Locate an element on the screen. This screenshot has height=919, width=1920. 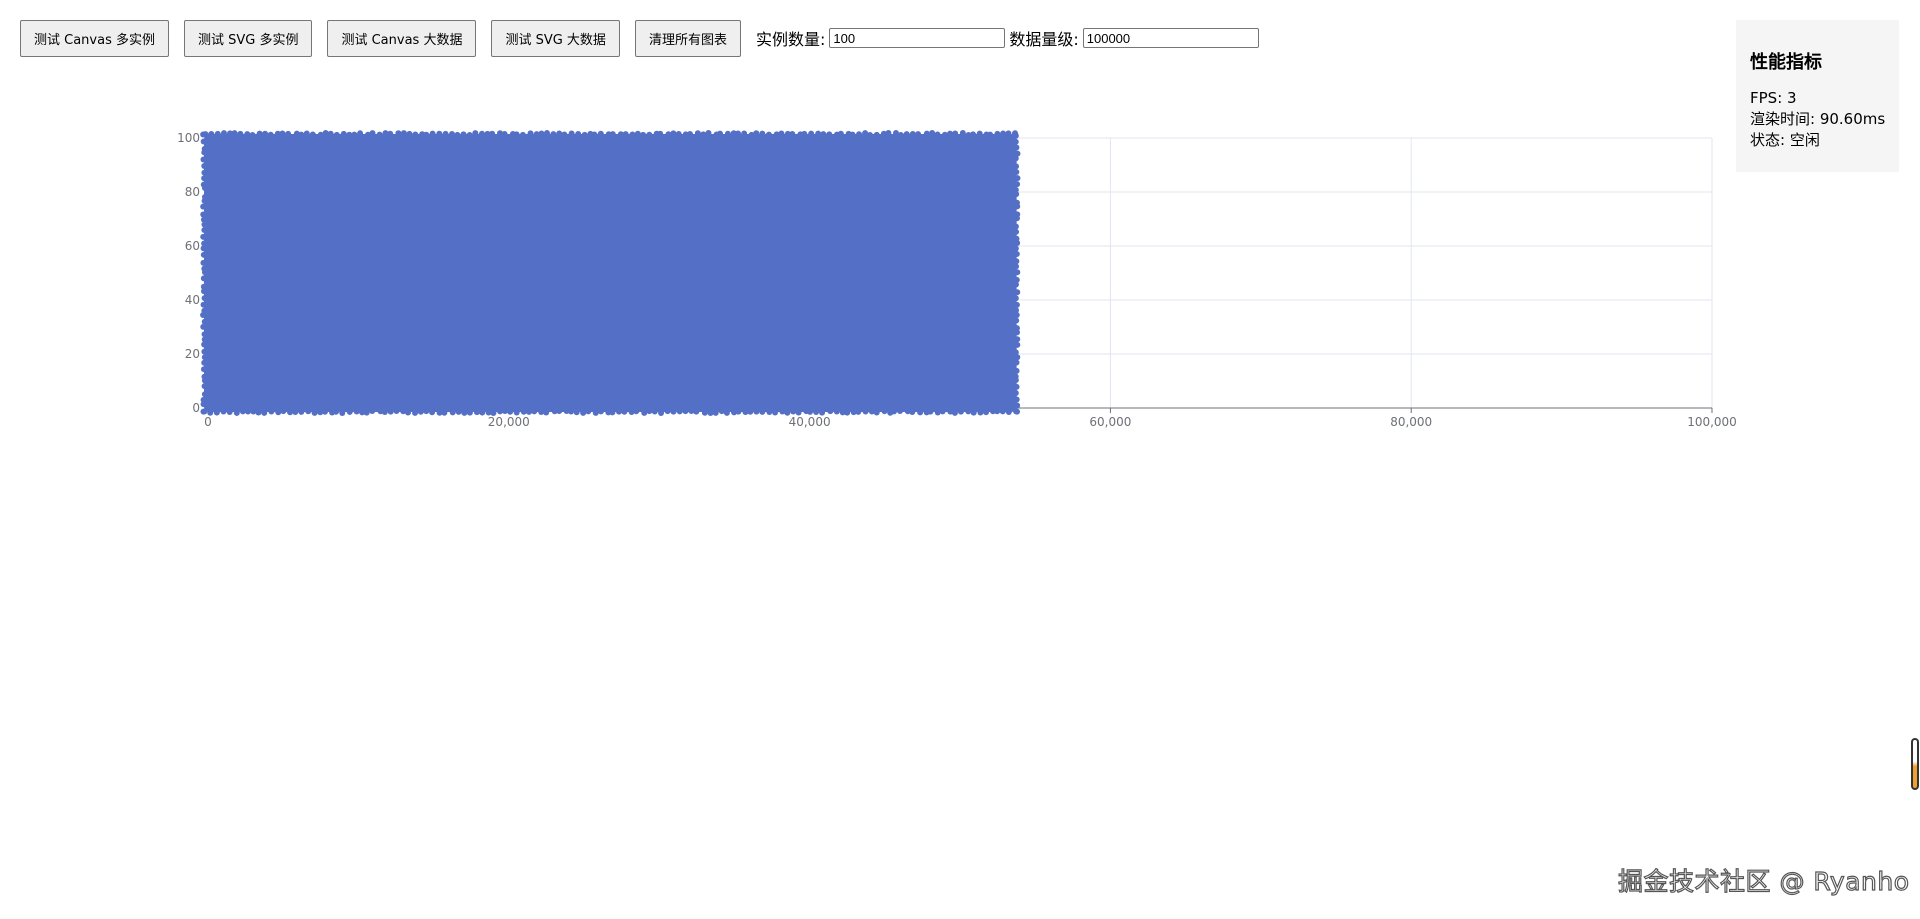
instance-count-input is located at coordinates (917, 38).